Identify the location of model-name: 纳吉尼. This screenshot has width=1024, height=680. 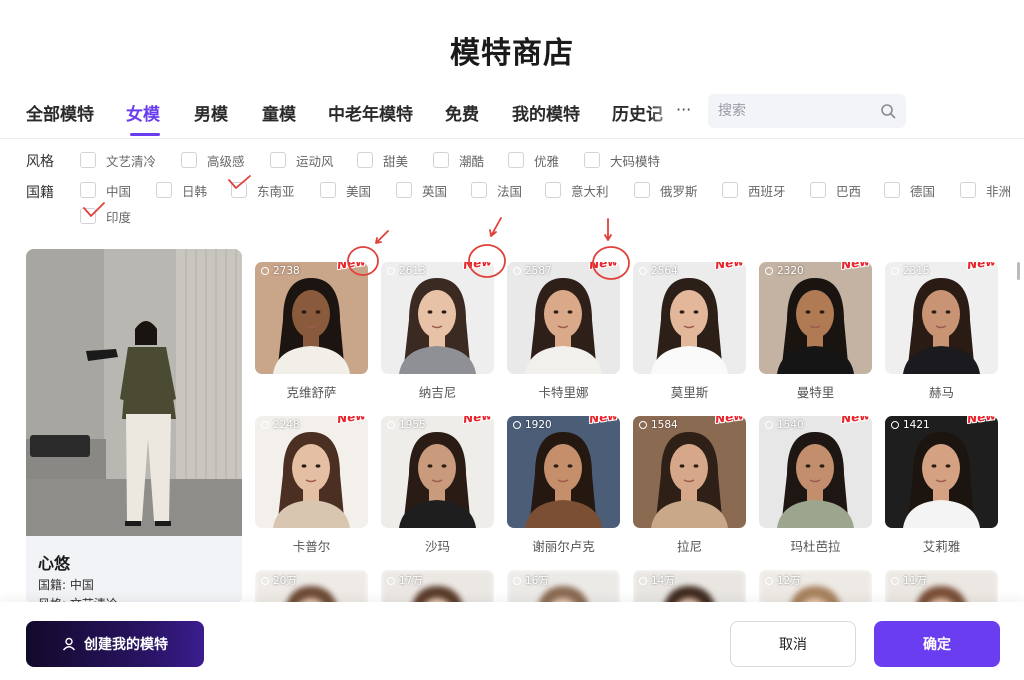
(437, 392).